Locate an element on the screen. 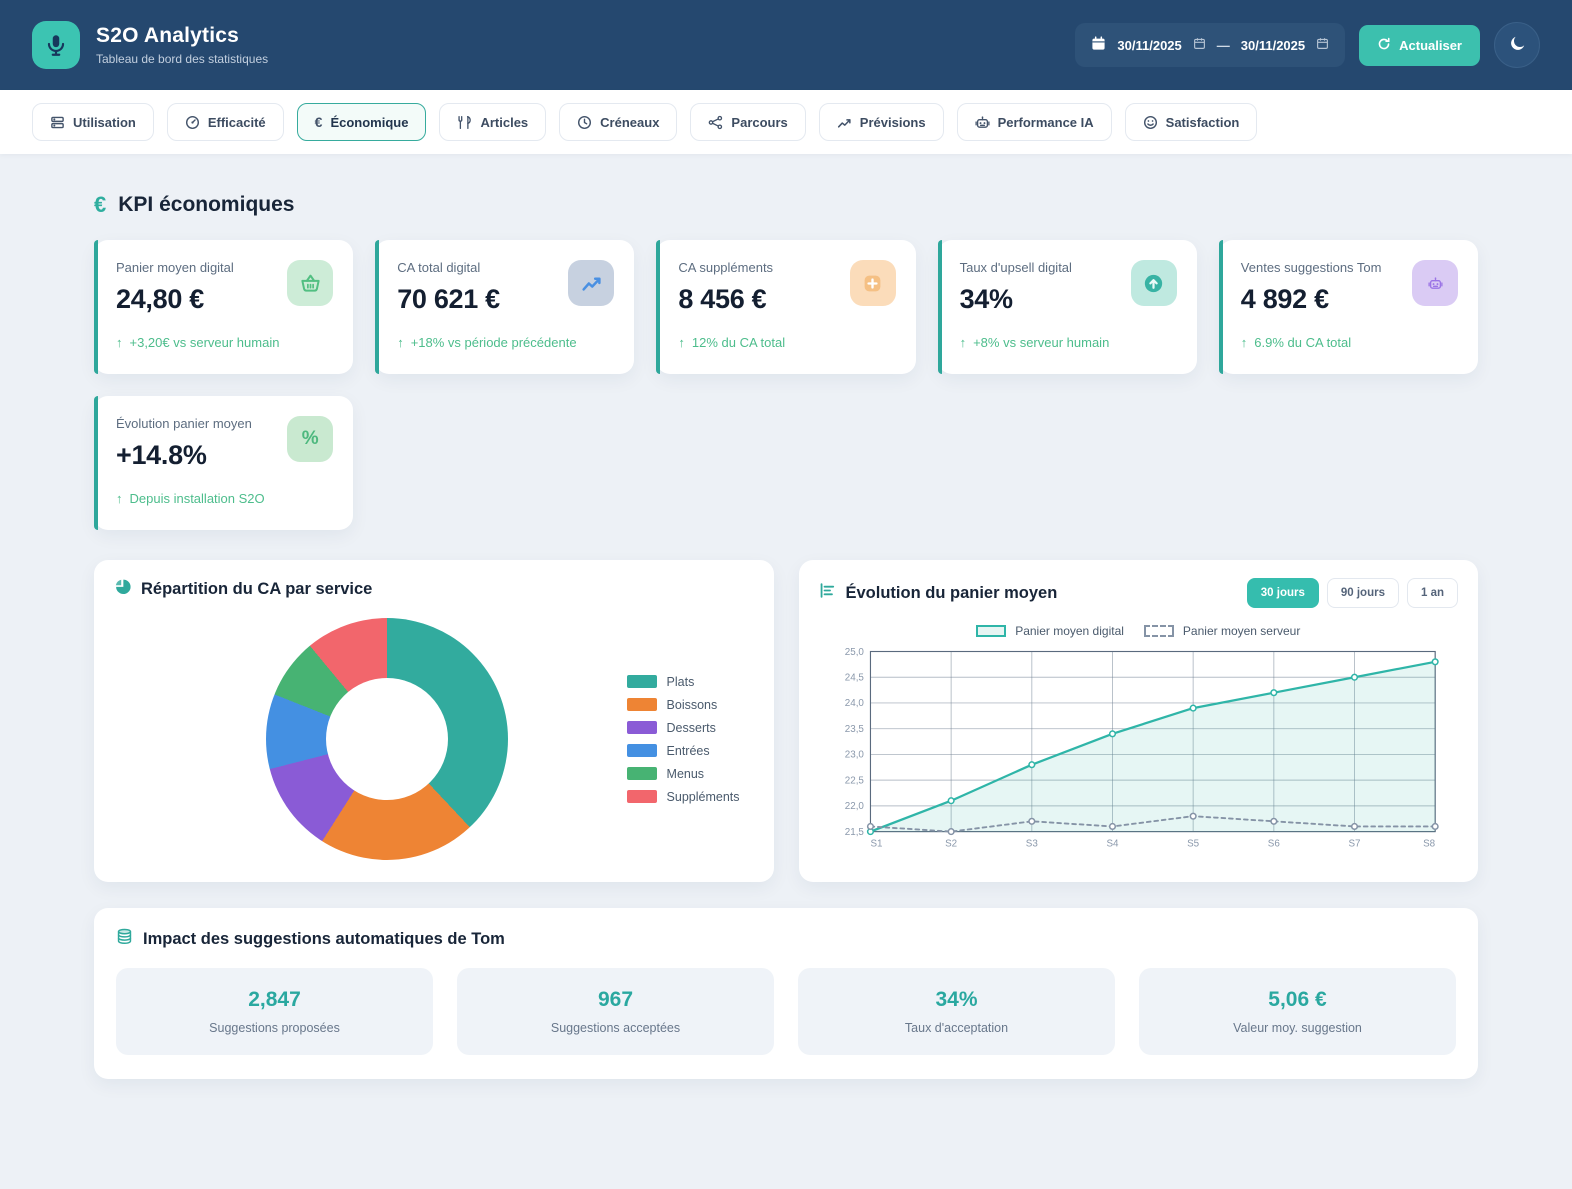  percent-icon: % is located at coordinates (310, 439).